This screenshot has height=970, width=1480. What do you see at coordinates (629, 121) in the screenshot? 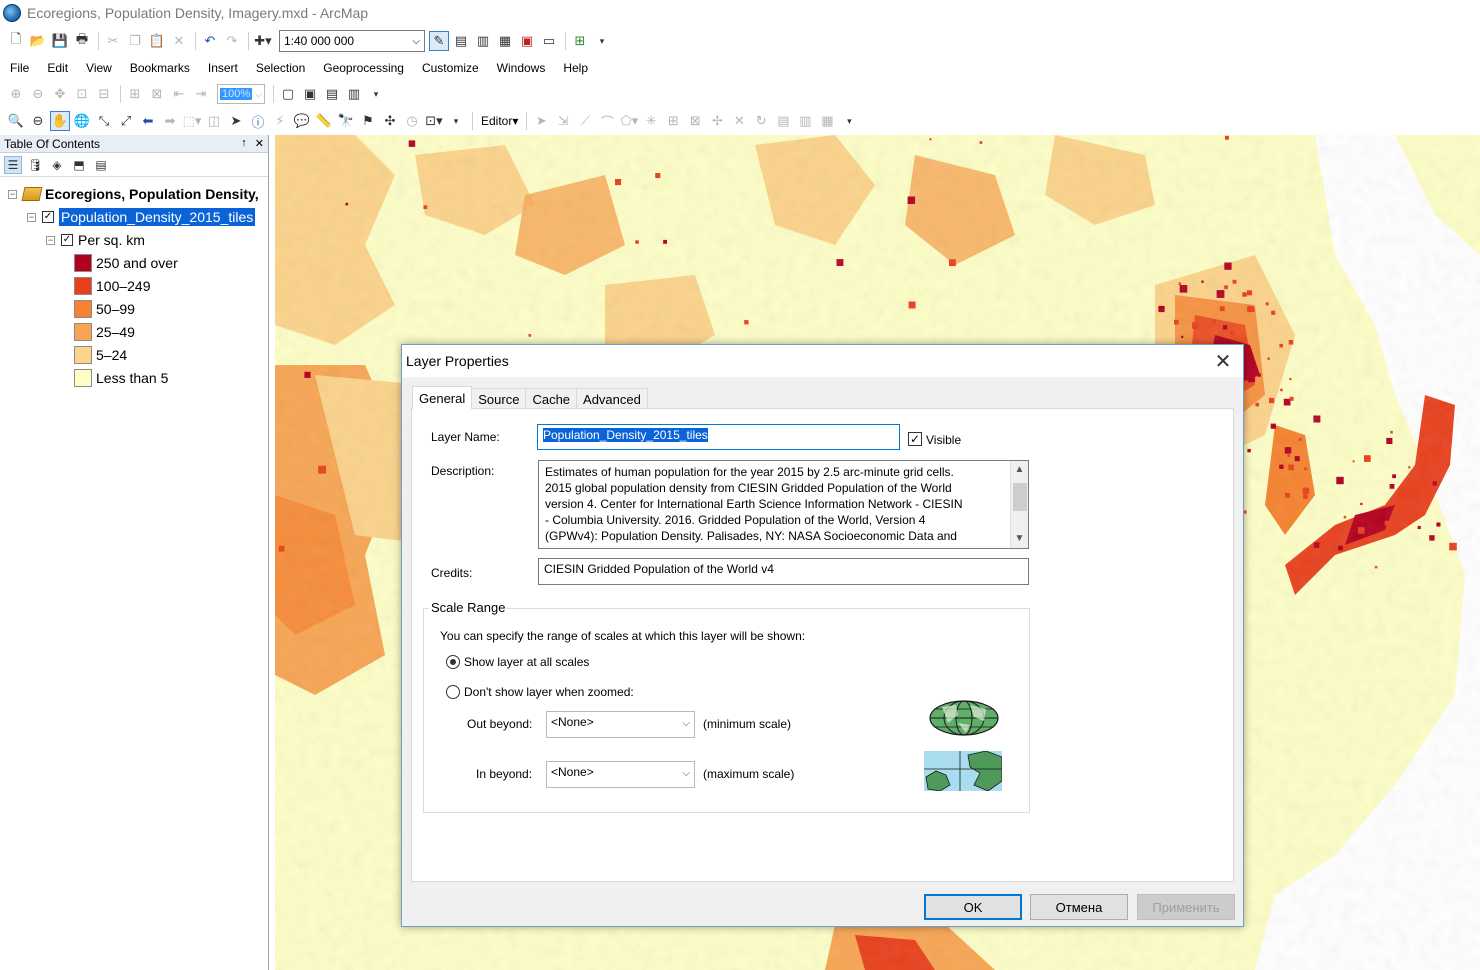
I see `trace-icon: ⬠▾` at bounding box center [629, 121].